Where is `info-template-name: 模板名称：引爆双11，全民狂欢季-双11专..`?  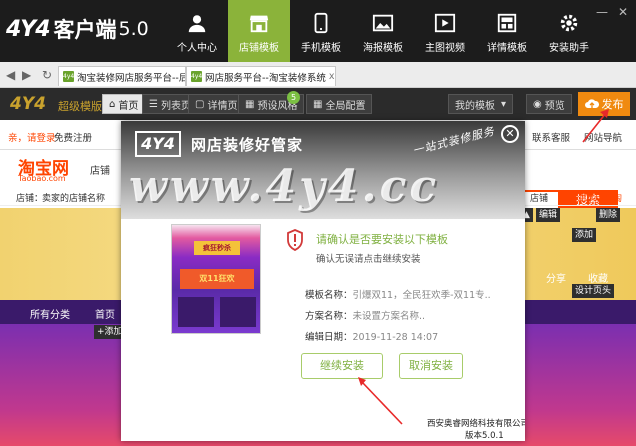
info-template-name: 模板名称：引爆双11，全民狂欢季-双11专.. is located at coordinates (398, 294).